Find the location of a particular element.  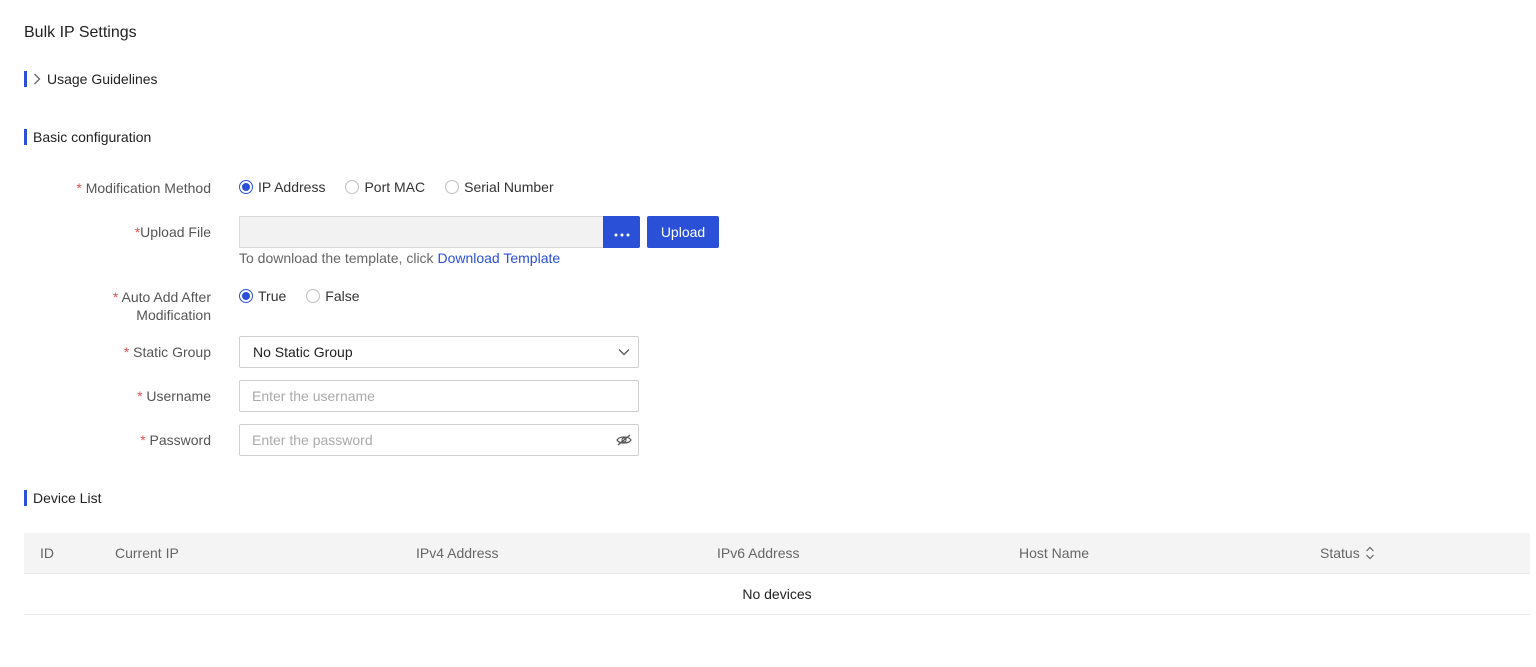

password-text: Password is located at coordinates (180, 440).